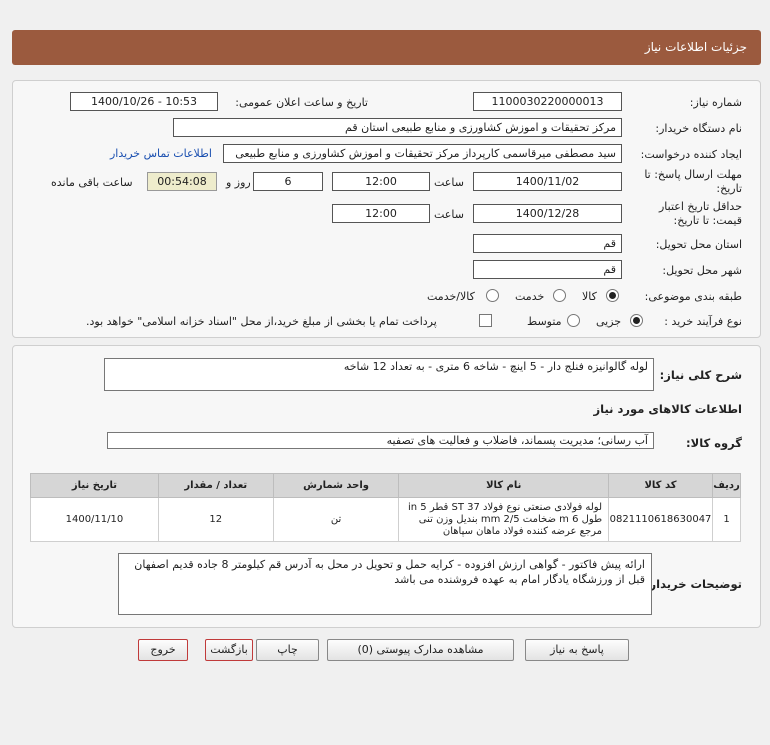 The width and height of the screenshot is (770, 745). Describe the element at coordinates (547, 181) in the screenshot. I see `deadline-date-field: 1400/11/02` at that location.